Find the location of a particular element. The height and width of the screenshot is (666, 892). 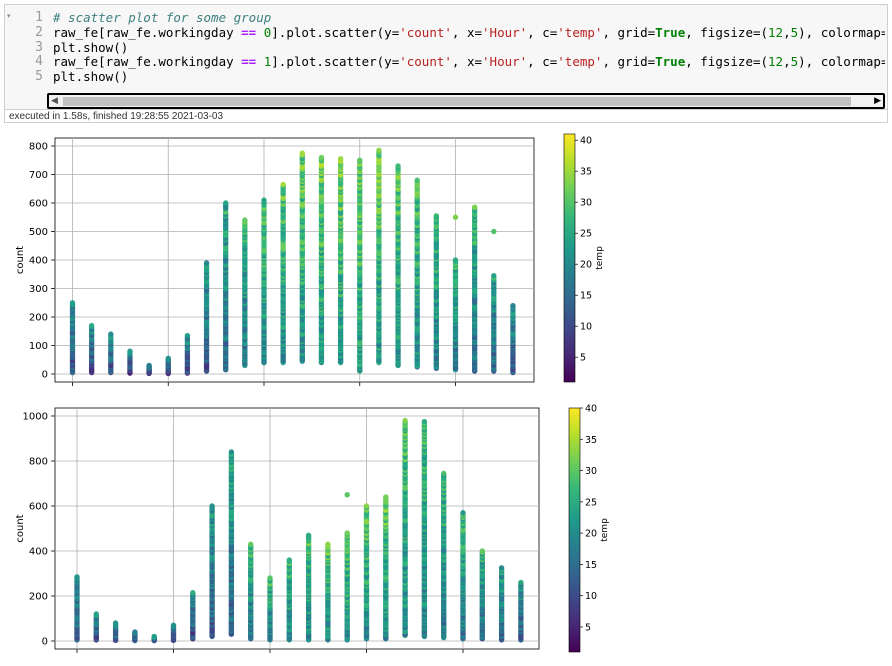

line-number: 5 is located at coordinates (39, 77).